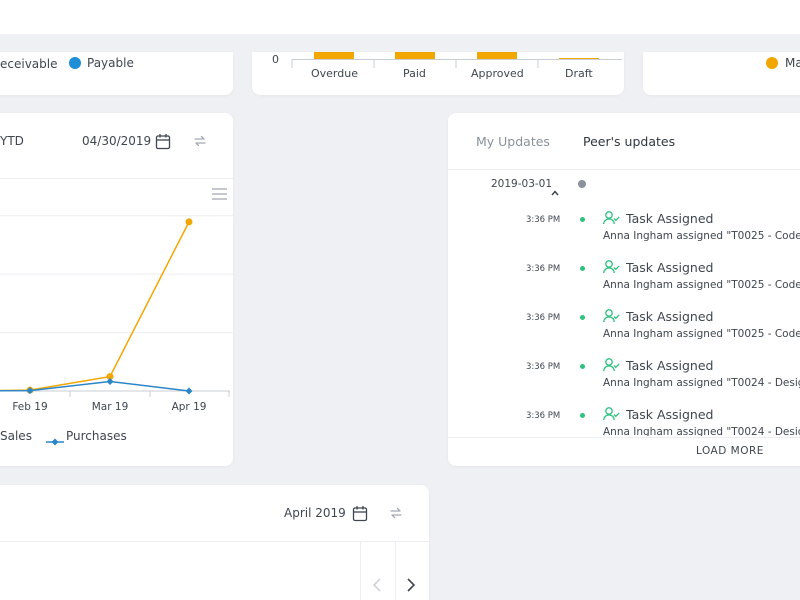 Image resolution: width=800 pixels, height=600 pixels. I want to click on legend-receivable-label: eceivable, so click(29, 64).